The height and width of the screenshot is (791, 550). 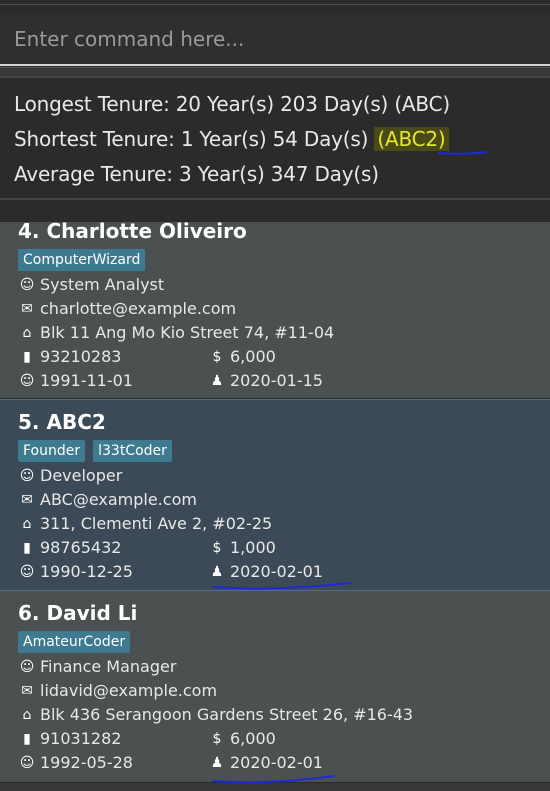 I want to click on phone-value: 93210283, so click(x=81, y=356).